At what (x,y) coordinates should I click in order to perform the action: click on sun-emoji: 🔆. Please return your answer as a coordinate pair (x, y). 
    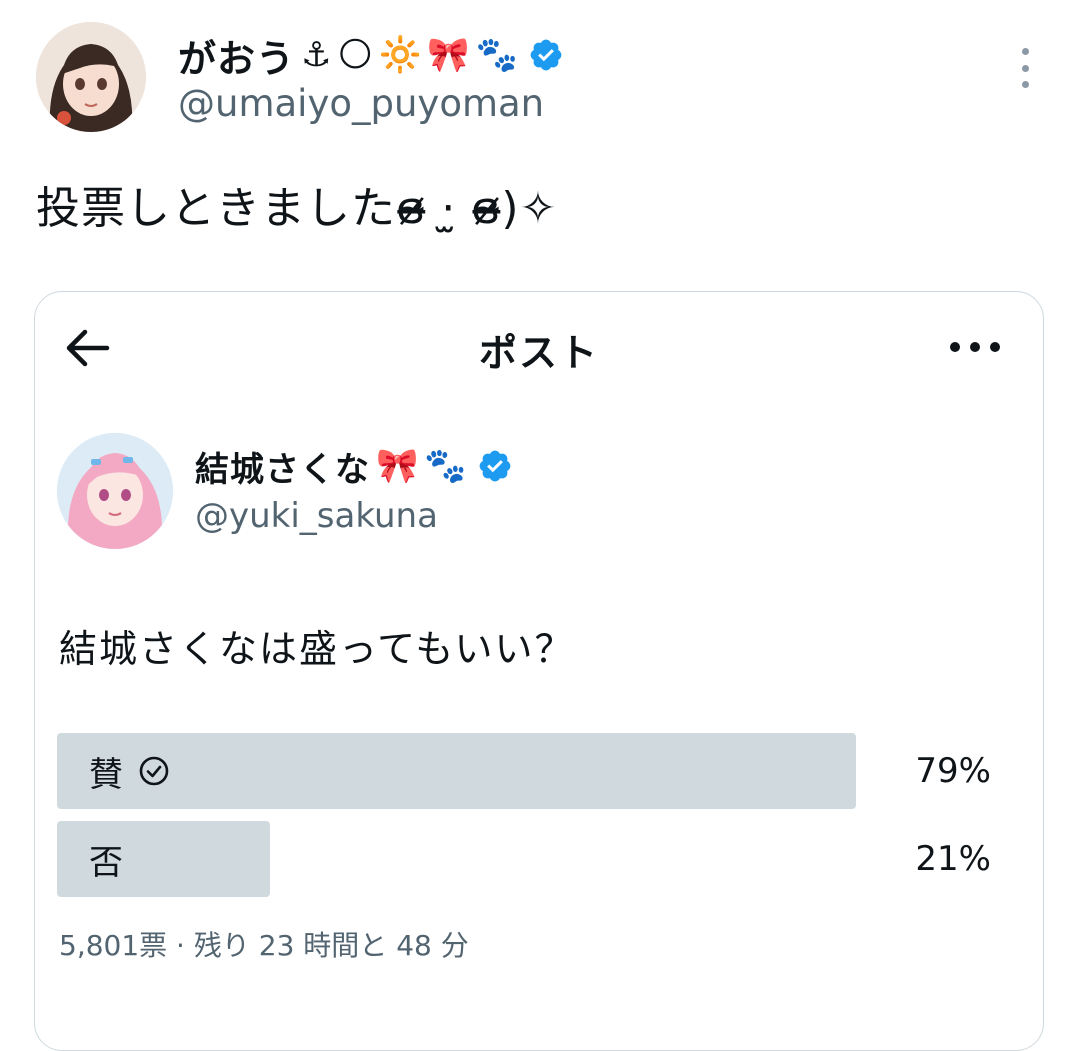
    Looking at the image, I should click on (400, 55).